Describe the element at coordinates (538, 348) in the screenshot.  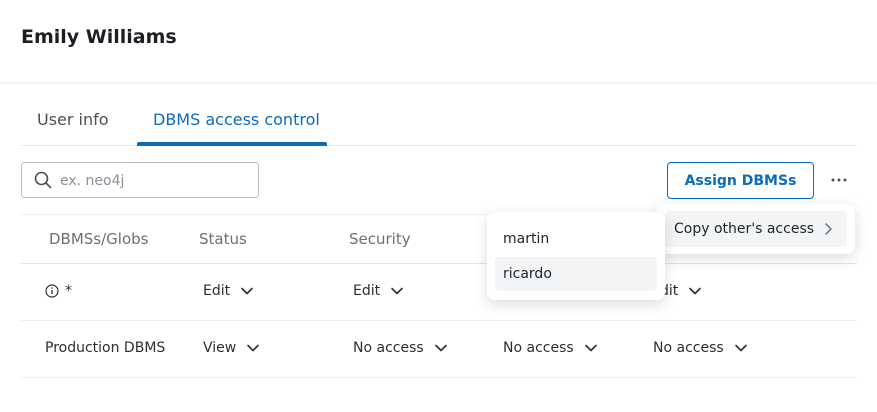
I see `column4-value: No access` at that location.